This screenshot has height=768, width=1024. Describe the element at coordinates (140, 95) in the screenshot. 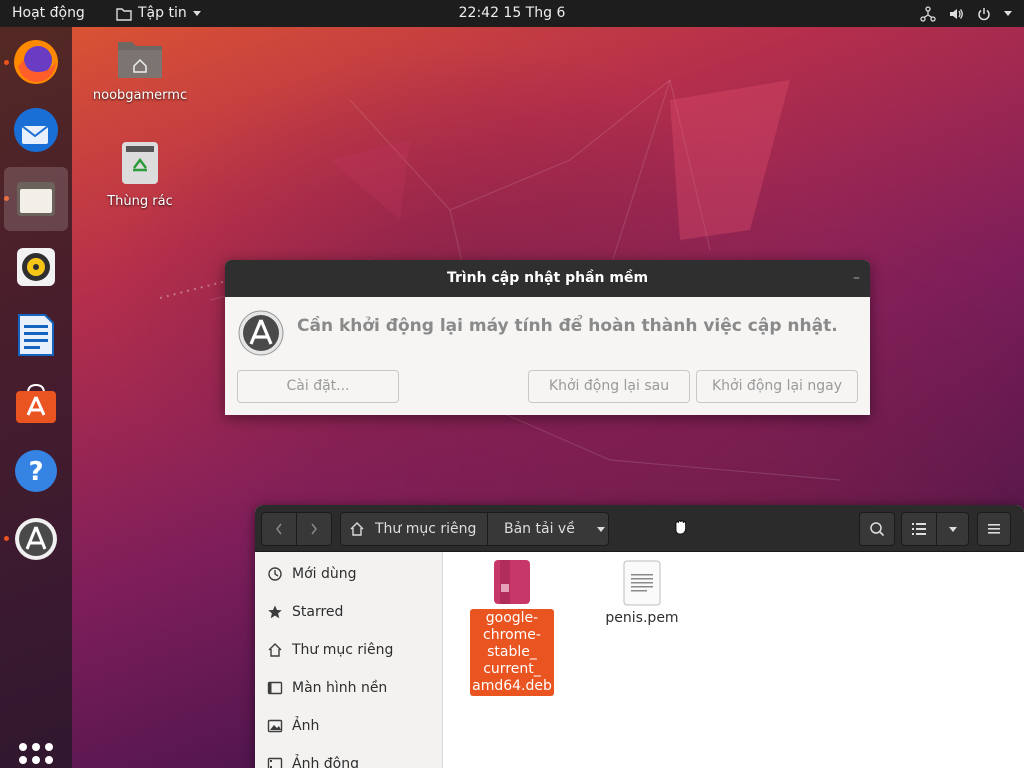

I see `home-folder-label: noobgamermc` at that location.